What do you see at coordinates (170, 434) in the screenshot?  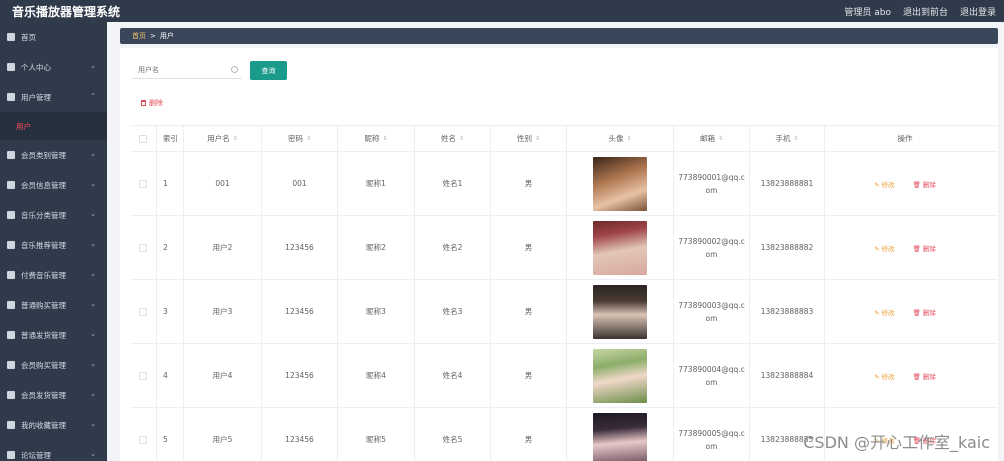 I see `cell-index: 5` at bounding box center [170, 434].